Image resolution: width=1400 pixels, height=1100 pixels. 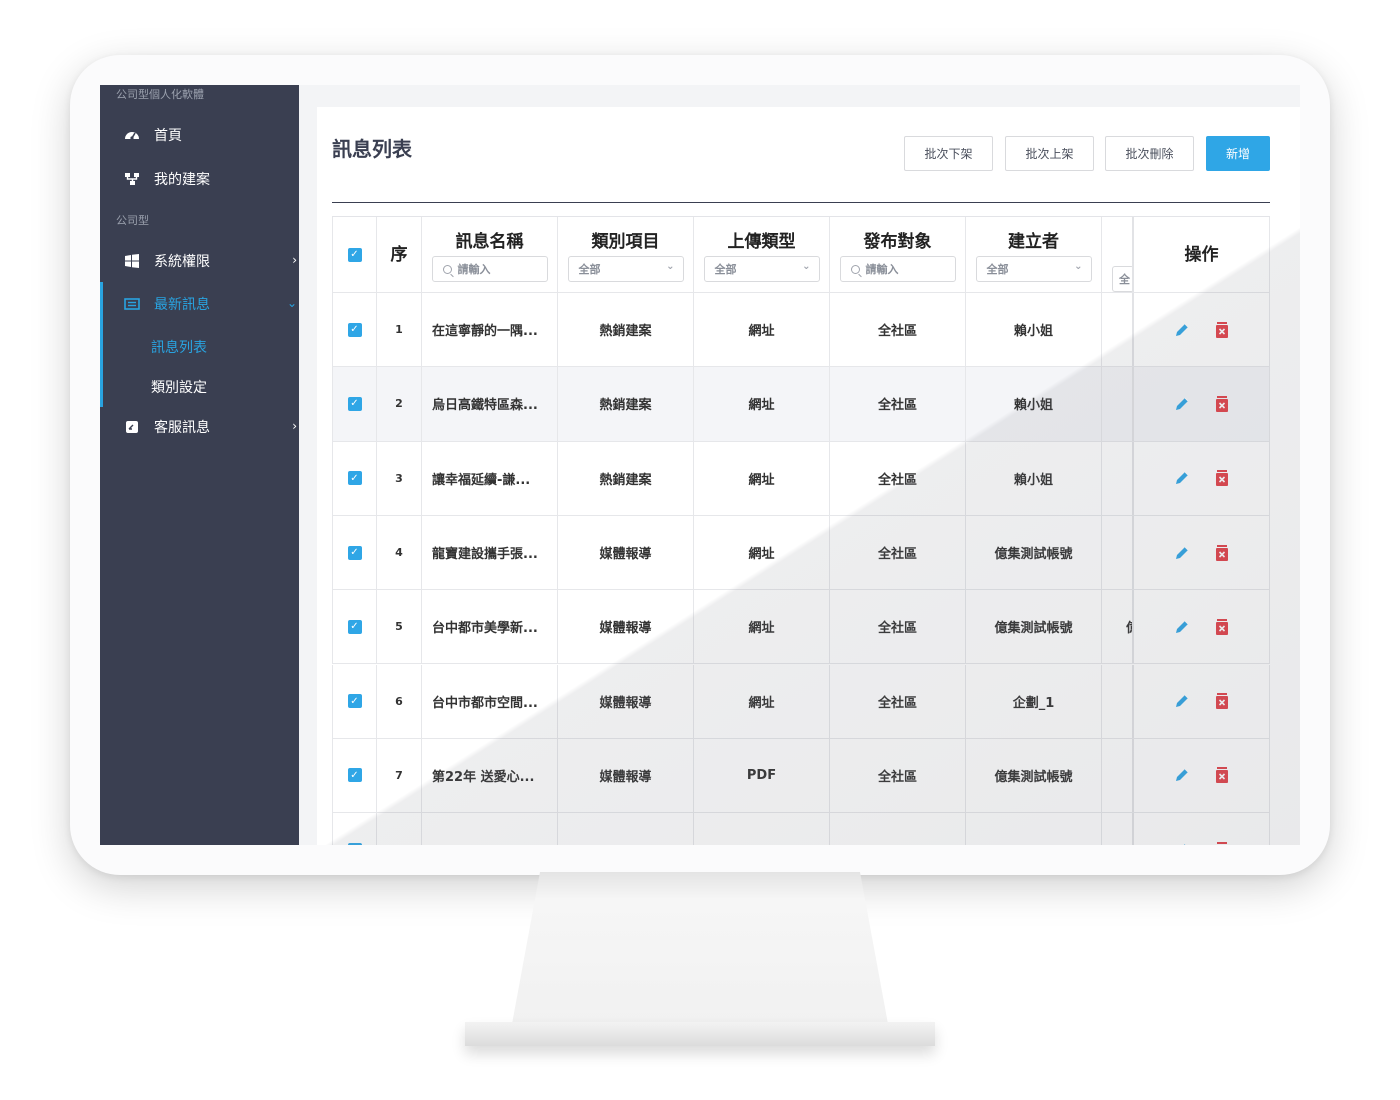 What do you see at coordinates (182, 180) in the screenshot?
I see `sidebar-item-label: 我的建案` at bounding box center [182, 180].